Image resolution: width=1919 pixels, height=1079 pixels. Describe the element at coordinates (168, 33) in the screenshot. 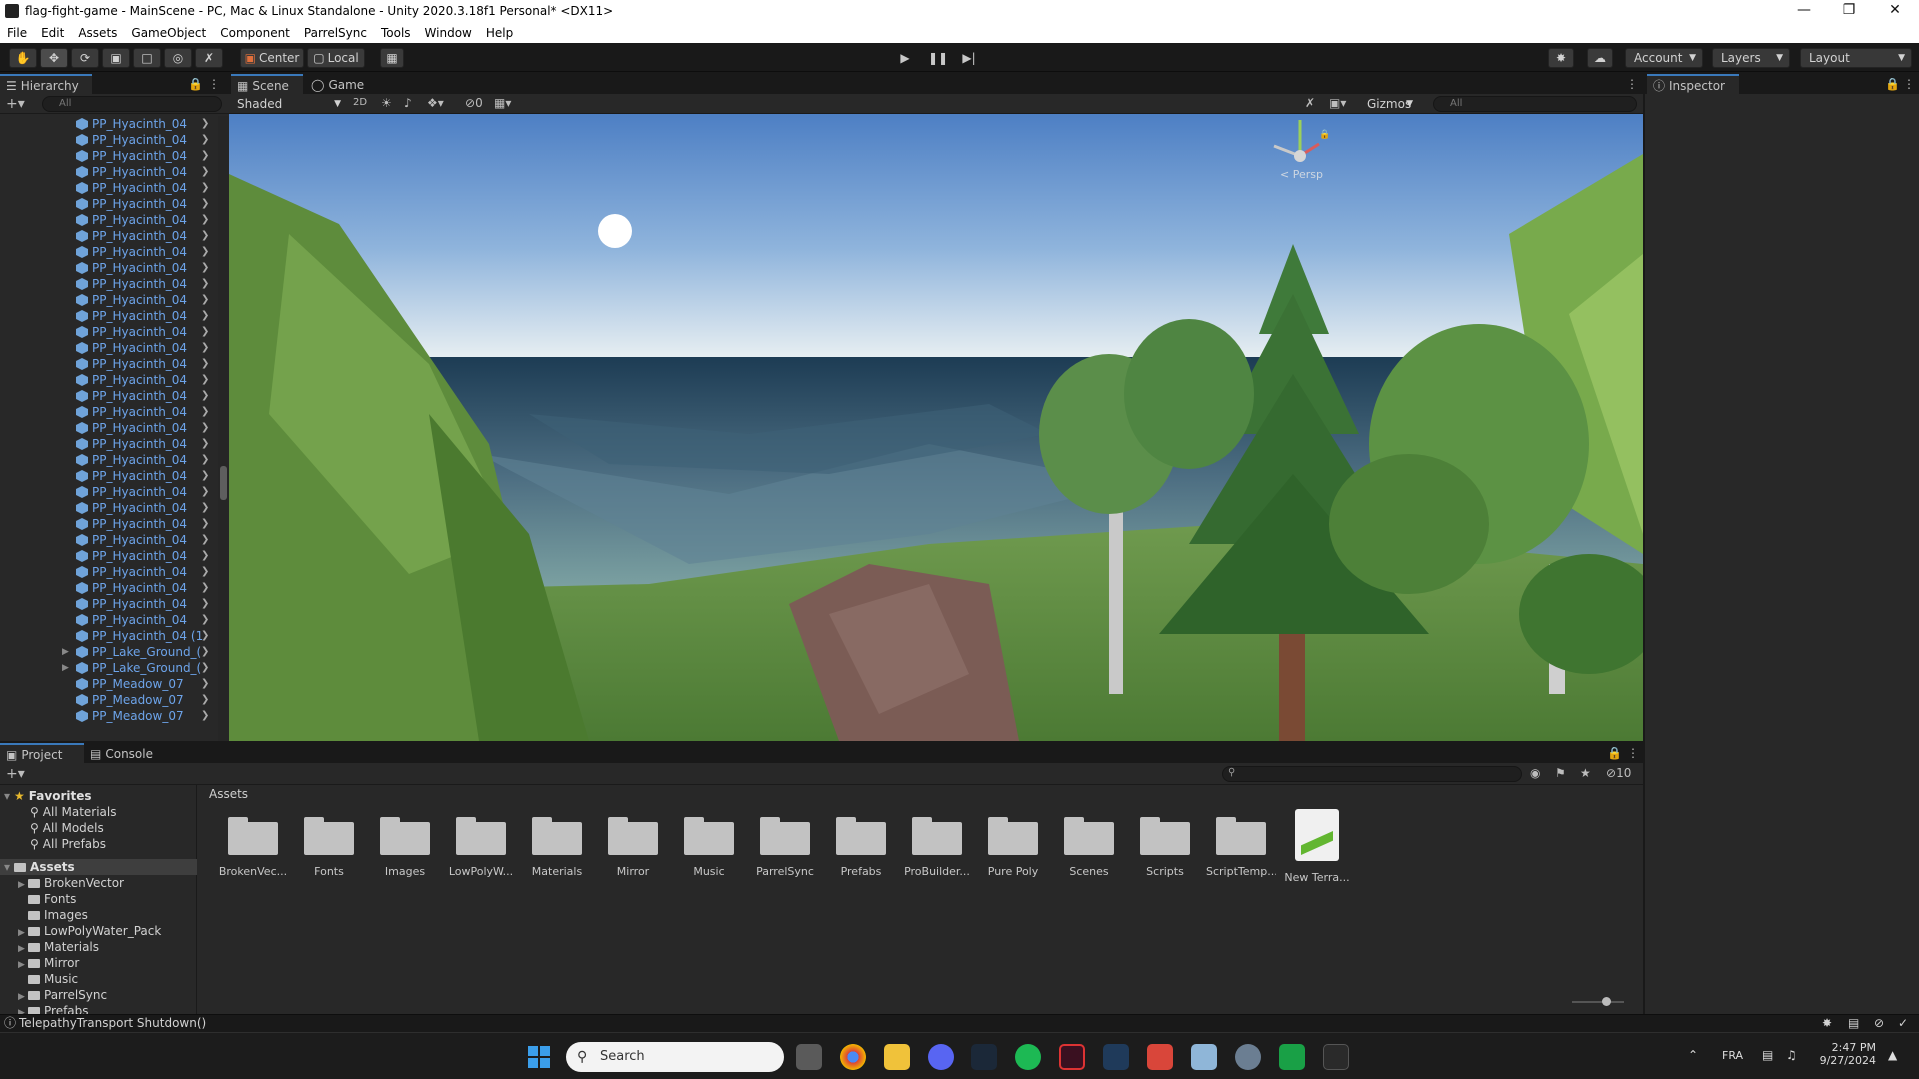

I see `menu-gameobject: GameObject` at that location.